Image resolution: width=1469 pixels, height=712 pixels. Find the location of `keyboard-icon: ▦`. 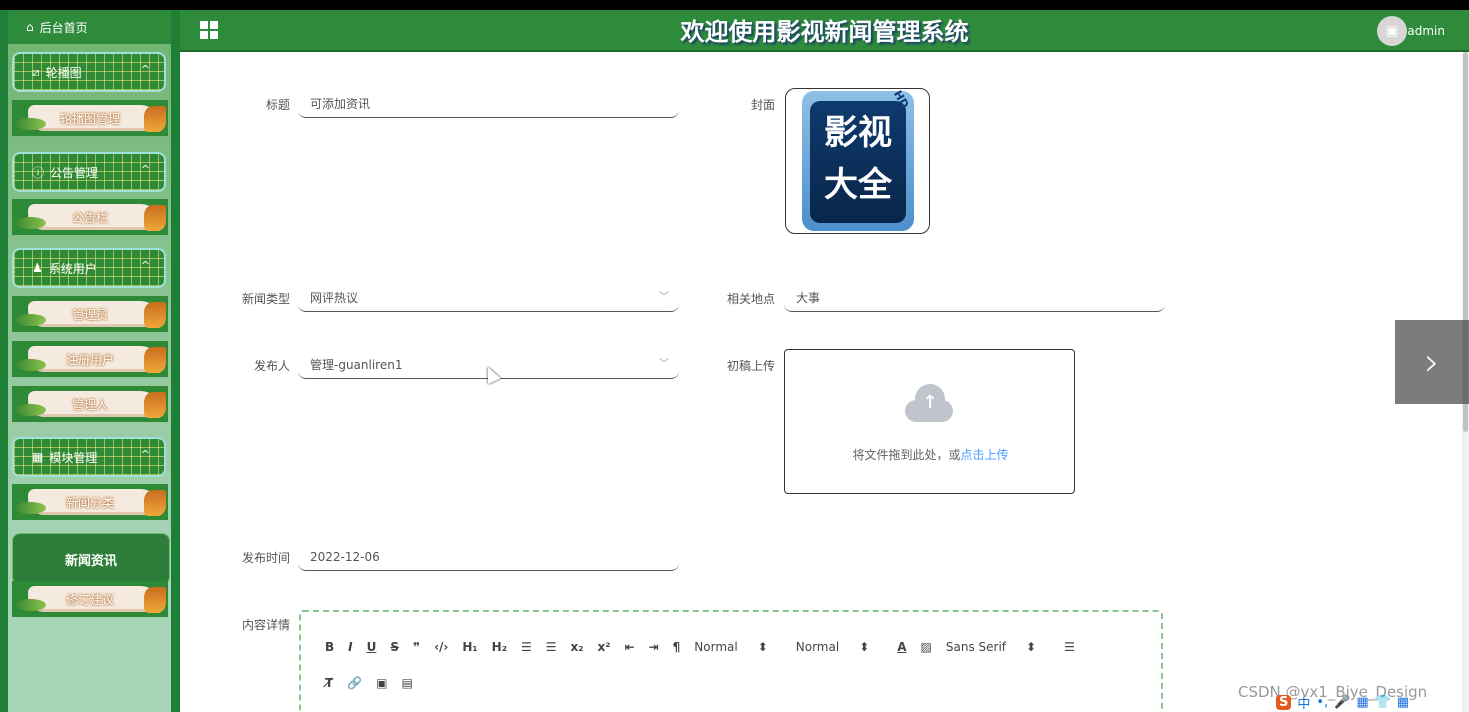

keyboard-icon: ▦ is located at coordinates (1362, 702).